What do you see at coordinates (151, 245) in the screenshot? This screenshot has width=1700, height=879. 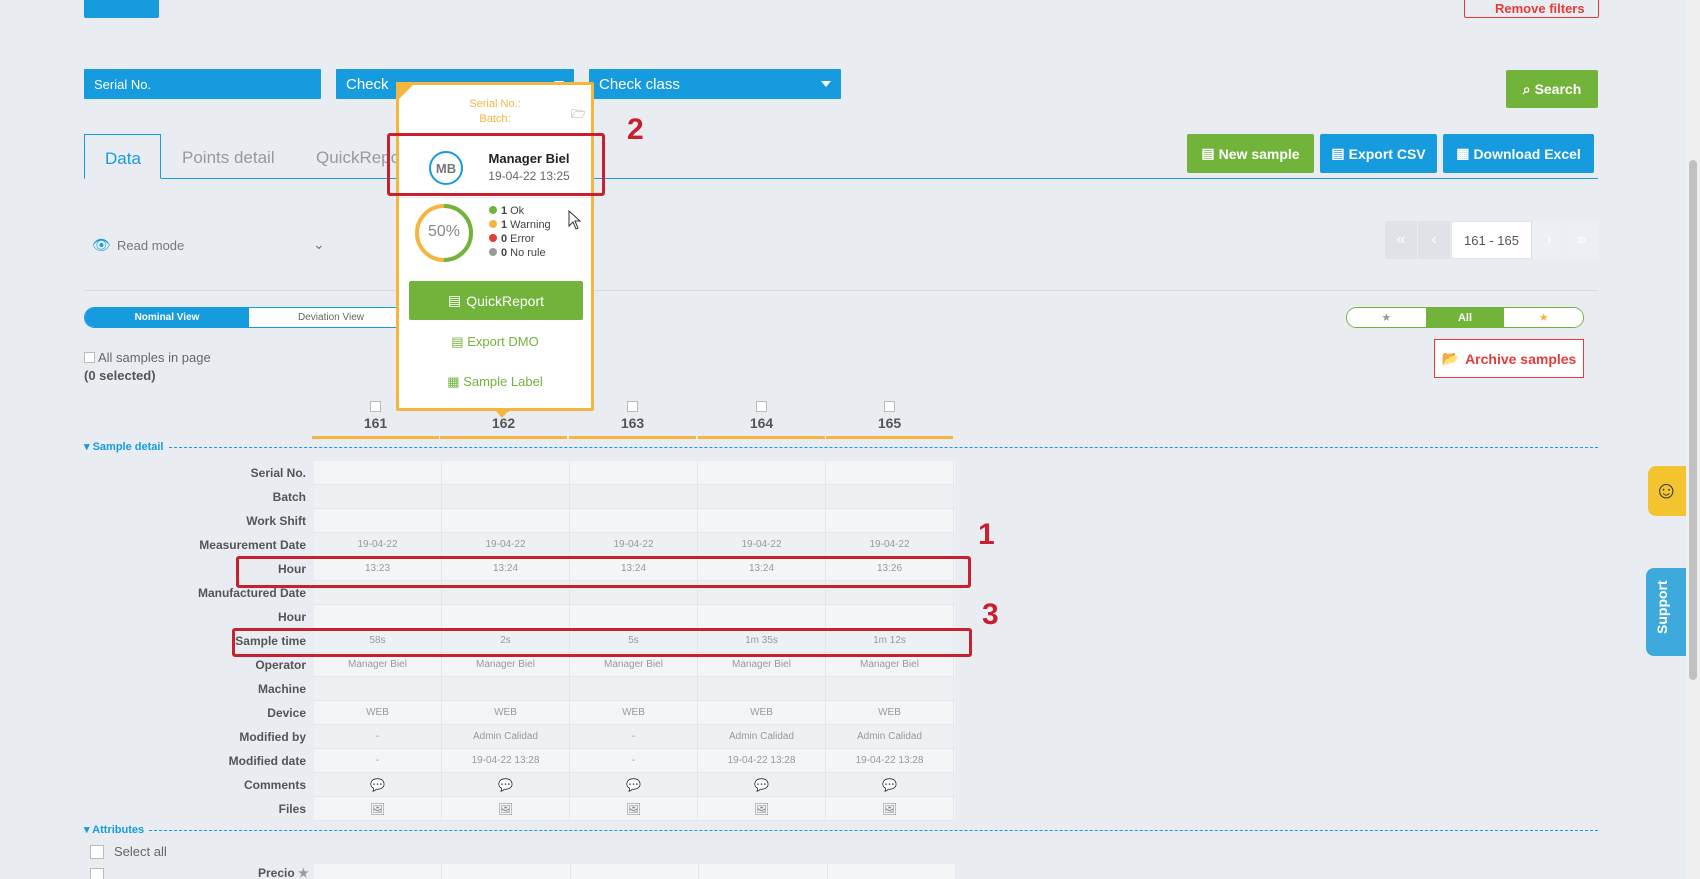 I see `read-mode-label: Read mode` at bounding box center [151, 245].